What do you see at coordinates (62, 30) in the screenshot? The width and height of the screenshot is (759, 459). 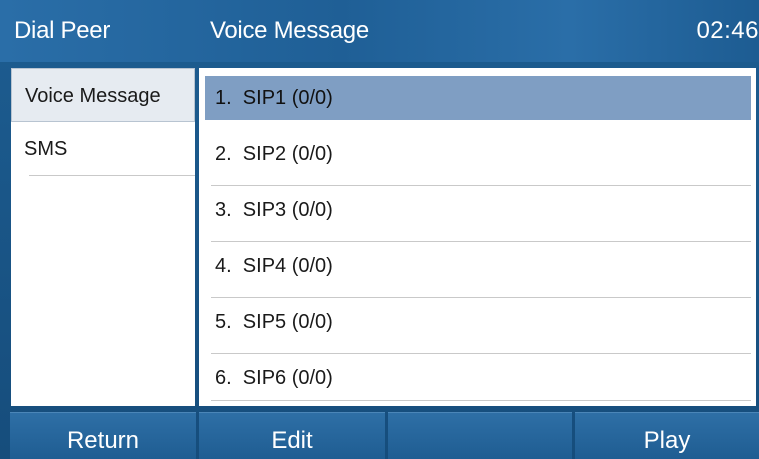 I see `dial-peer-title: Dial Peer` at bounding box center [62, 30].